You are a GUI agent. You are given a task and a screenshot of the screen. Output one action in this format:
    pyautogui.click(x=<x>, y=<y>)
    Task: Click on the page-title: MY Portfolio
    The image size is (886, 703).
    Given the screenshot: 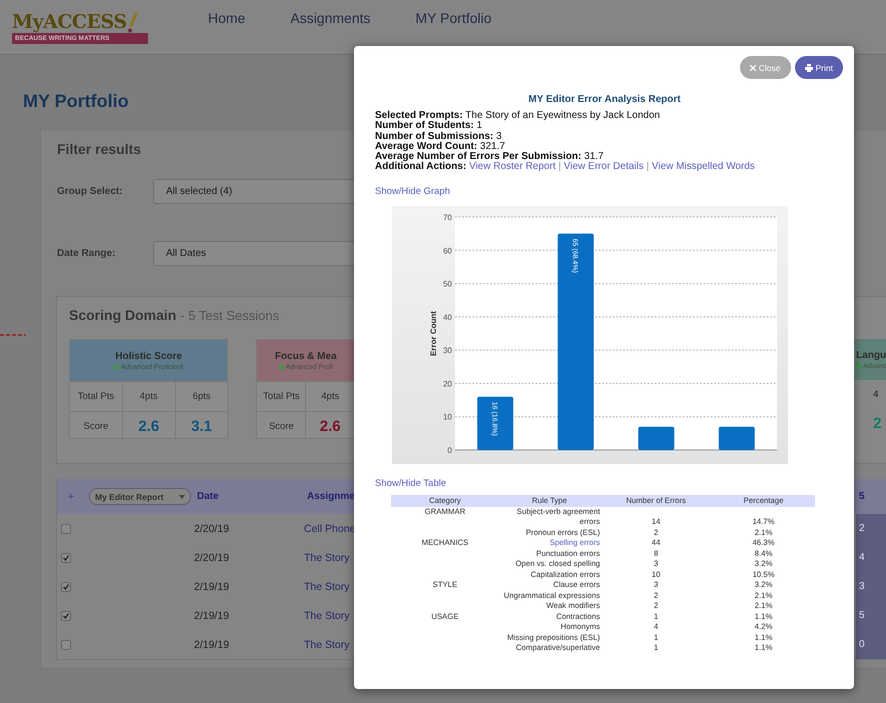 What is the action you would take?
    pyautogui.click(x=76, y=101)
    